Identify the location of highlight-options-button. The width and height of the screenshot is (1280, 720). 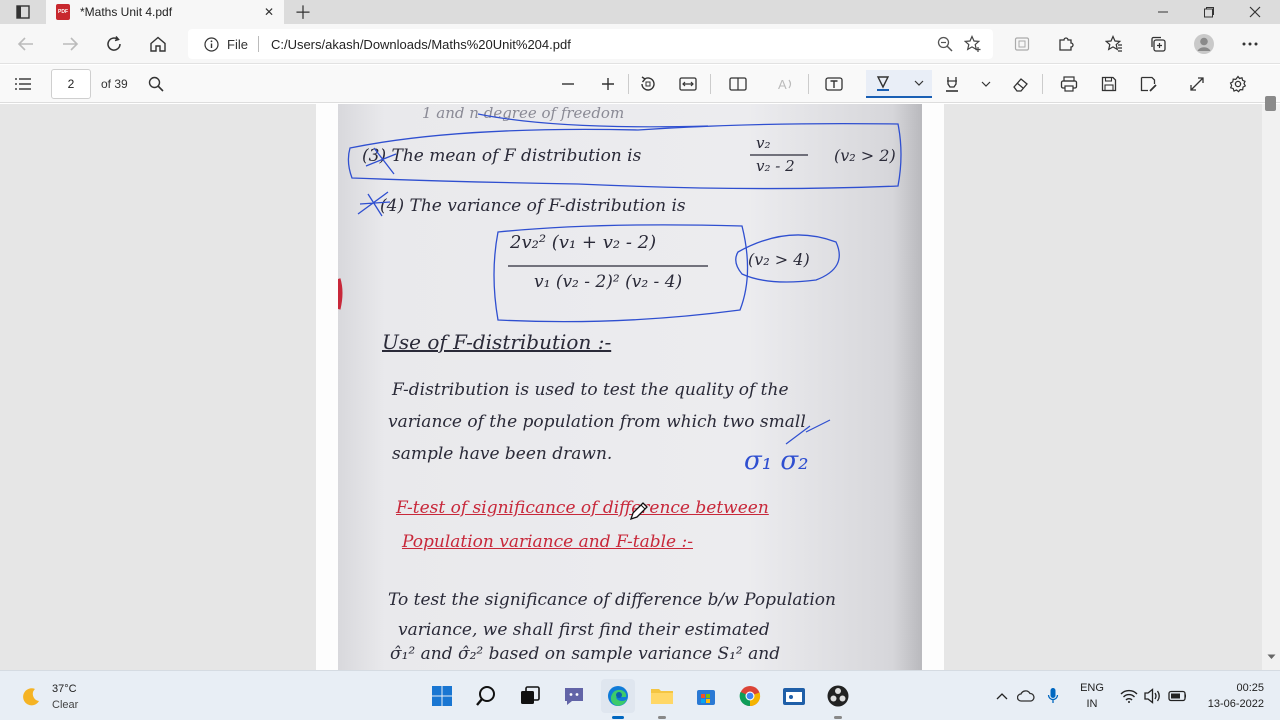
(986, 84).